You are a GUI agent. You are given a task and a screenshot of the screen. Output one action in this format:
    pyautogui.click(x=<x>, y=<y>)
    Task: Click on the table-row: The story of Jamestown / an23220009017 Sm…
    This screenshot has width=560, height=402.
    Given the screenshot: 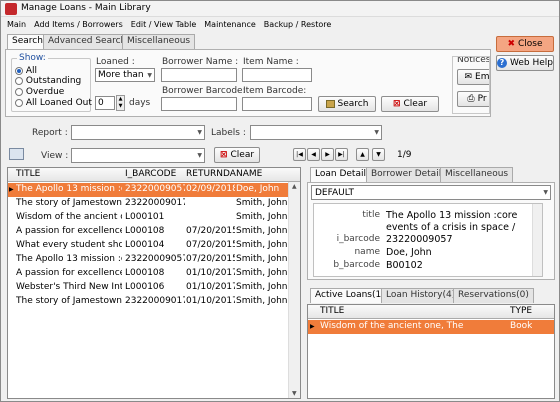 What is the action you would take?
    pyautogui.click(x=148, y=204)
    